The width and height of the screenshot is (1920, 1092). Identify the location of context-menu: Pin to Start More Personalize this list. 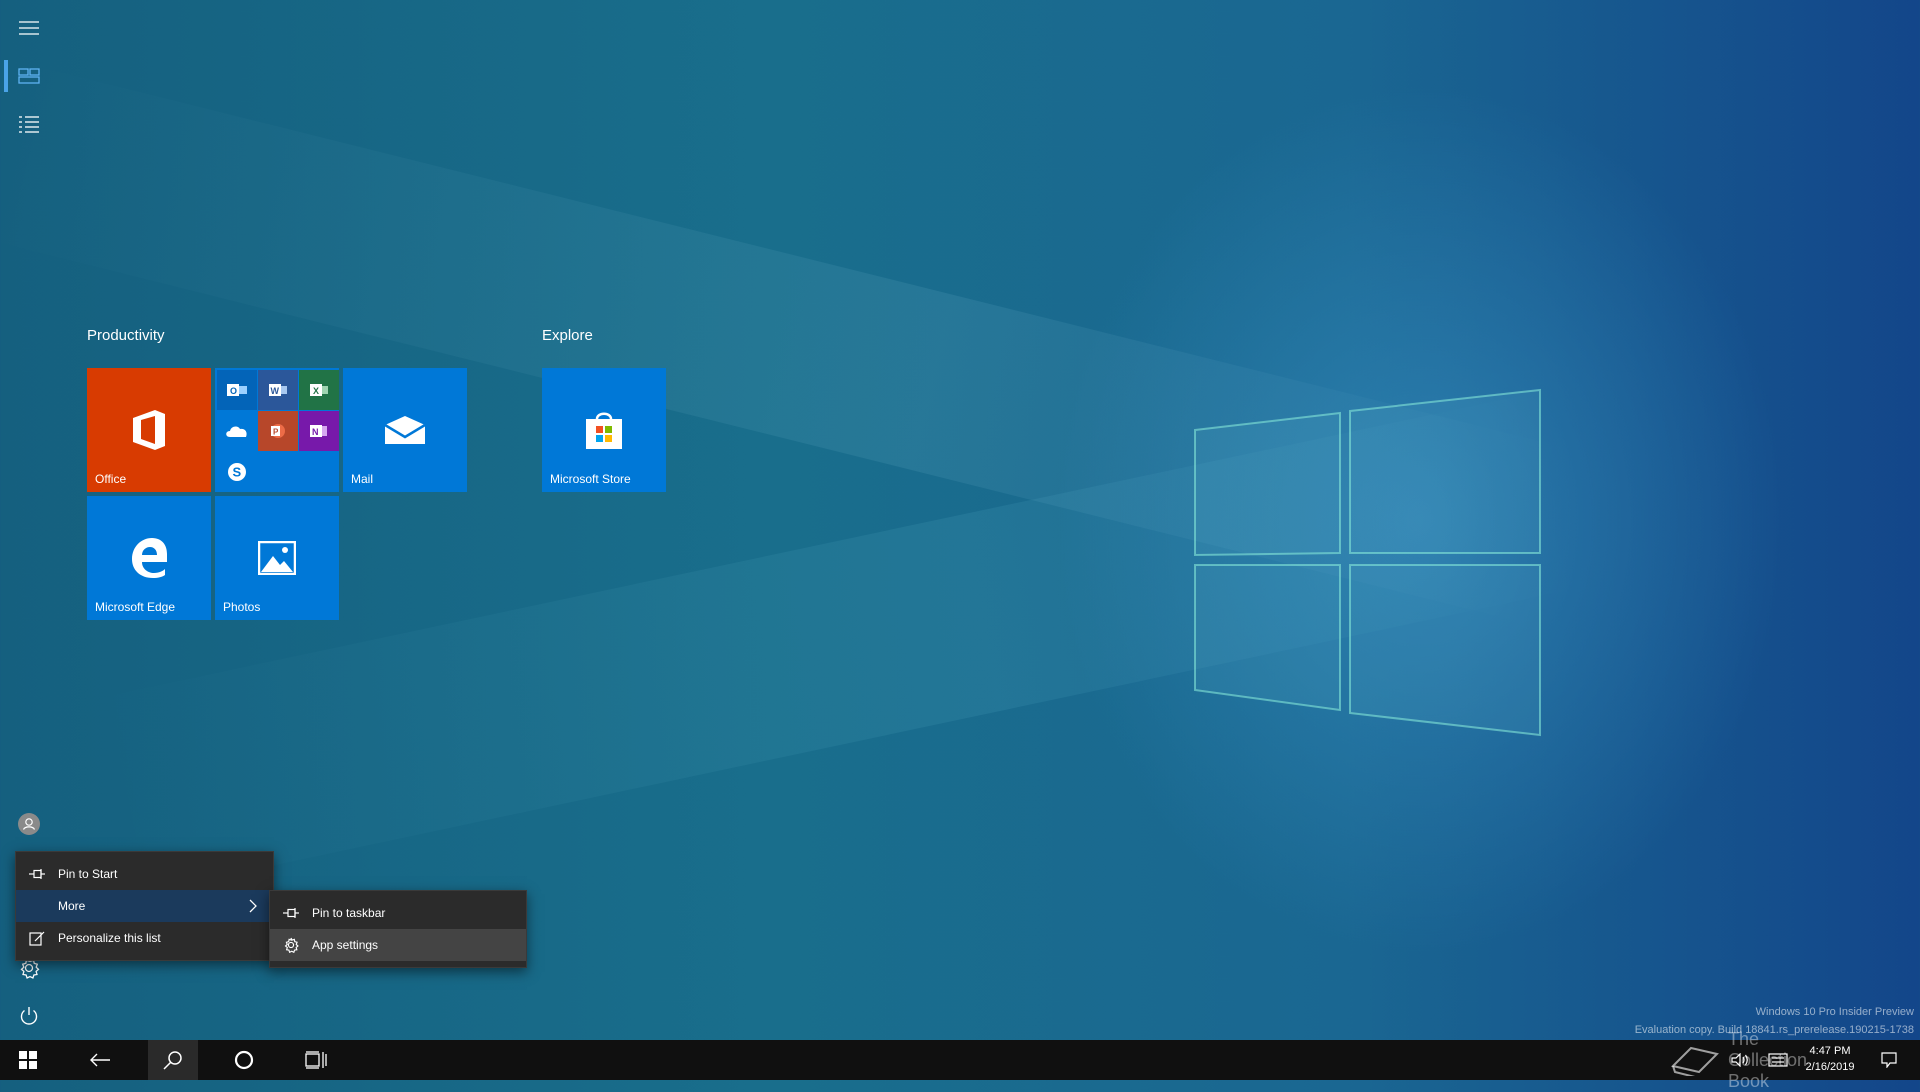
(144, 906).